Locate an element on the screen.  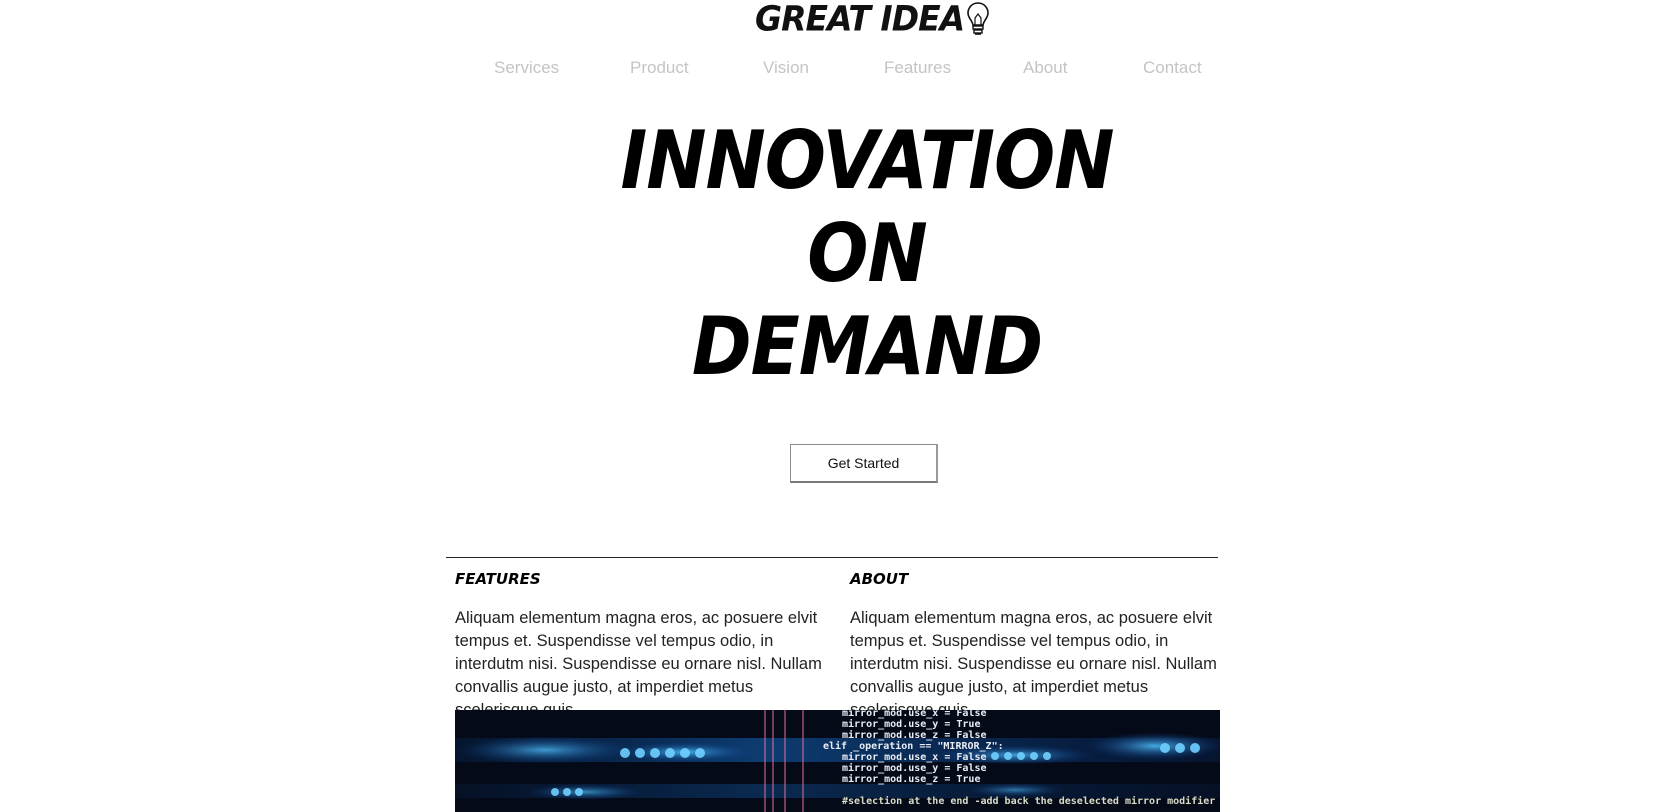
nav-item-product: Product is located at coordinates (659, 68).